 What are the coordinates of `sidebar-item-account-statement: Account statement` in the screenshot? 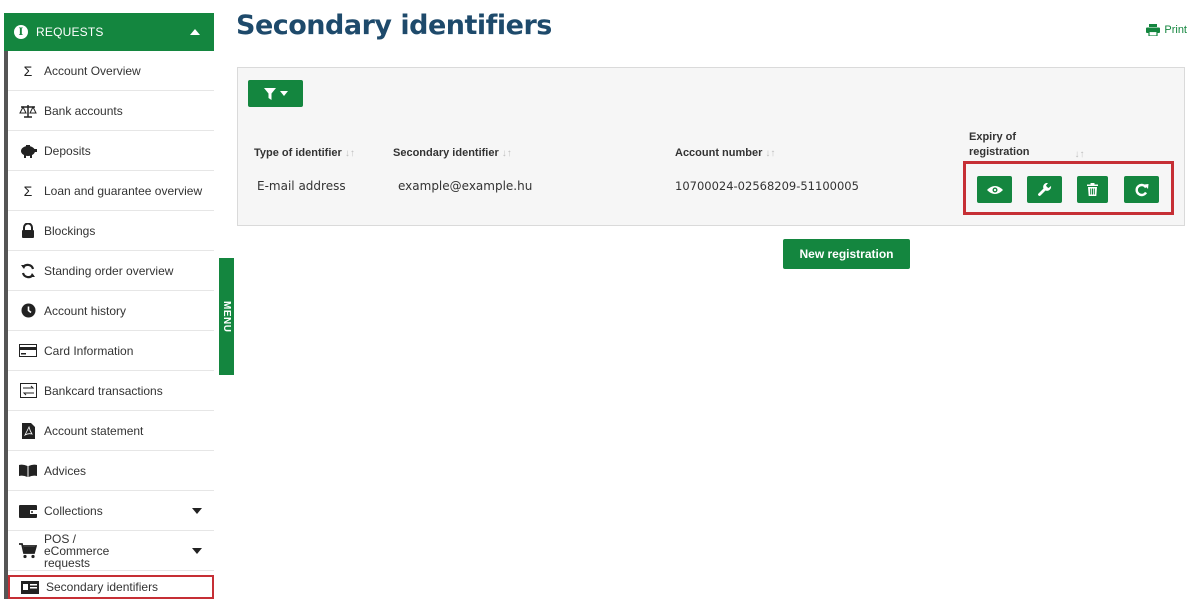 It's located at (111, 431).